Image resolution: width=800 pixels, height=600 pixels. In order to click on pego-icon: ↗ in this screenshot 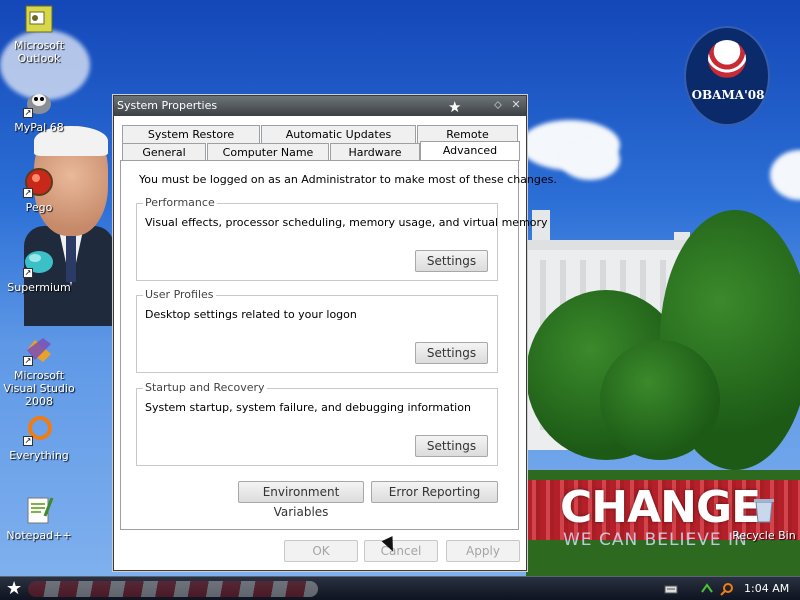, I will do `click(39, 182)`.